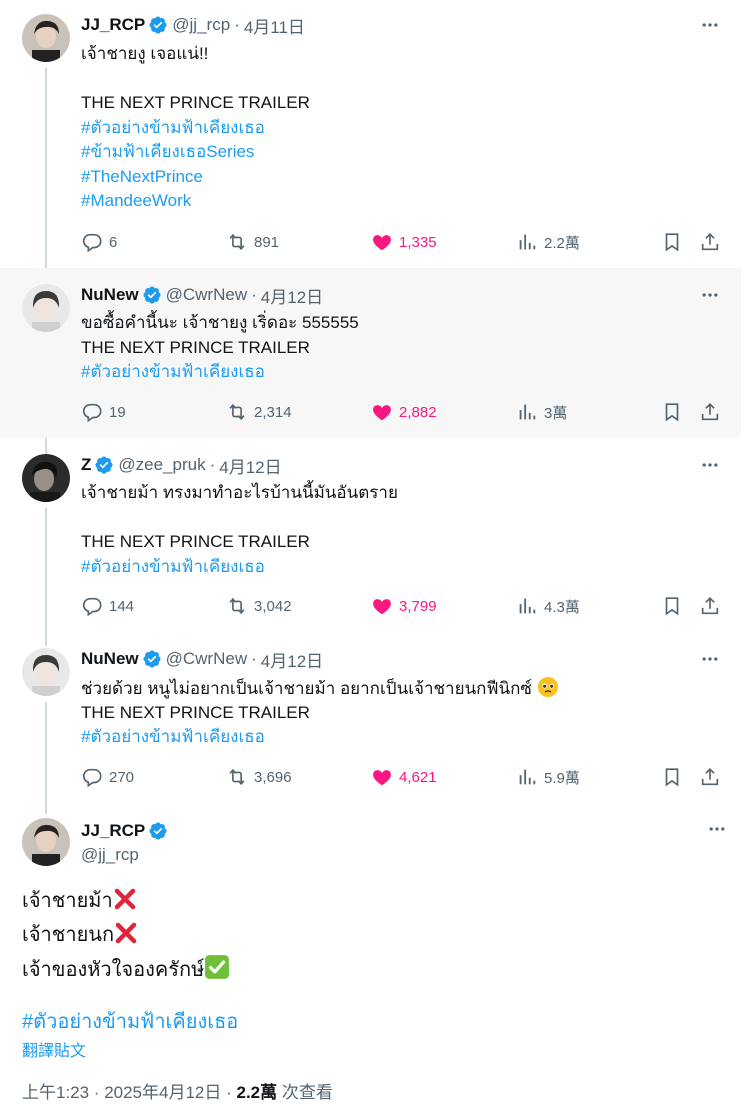 The image size is (748, 1118). Describe the element at coordinates (110, 855) in the screenshot. I see `main-handle: @jj_rcp` at that location.